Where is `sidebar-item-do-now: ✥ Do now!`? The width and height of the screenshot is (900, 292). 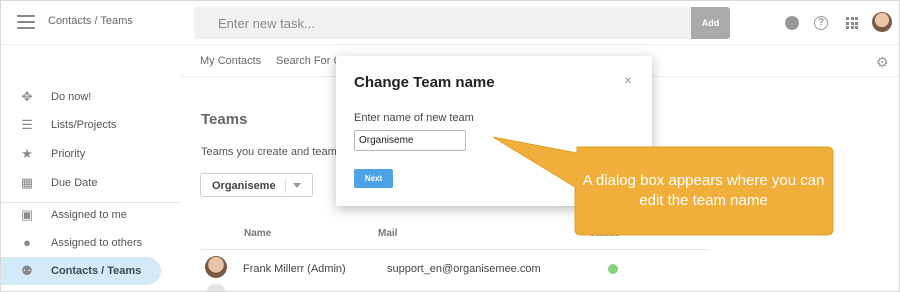 sidebar-item-do-now: ✥ Do now! is located at coordinates (81, 97).